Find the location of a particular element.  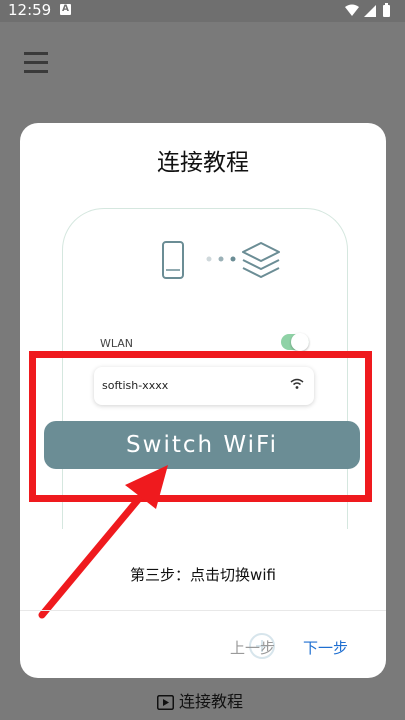

device-connect-illustration is located at coordinates (221, 260).